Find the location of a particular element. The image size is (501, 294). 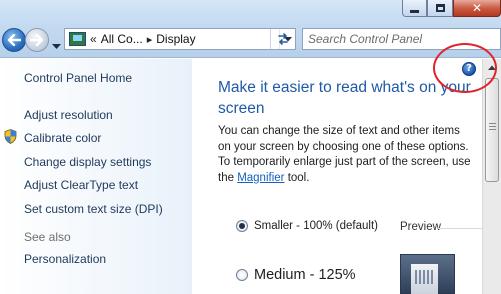

preview-image is located at coordinates (427, 274).